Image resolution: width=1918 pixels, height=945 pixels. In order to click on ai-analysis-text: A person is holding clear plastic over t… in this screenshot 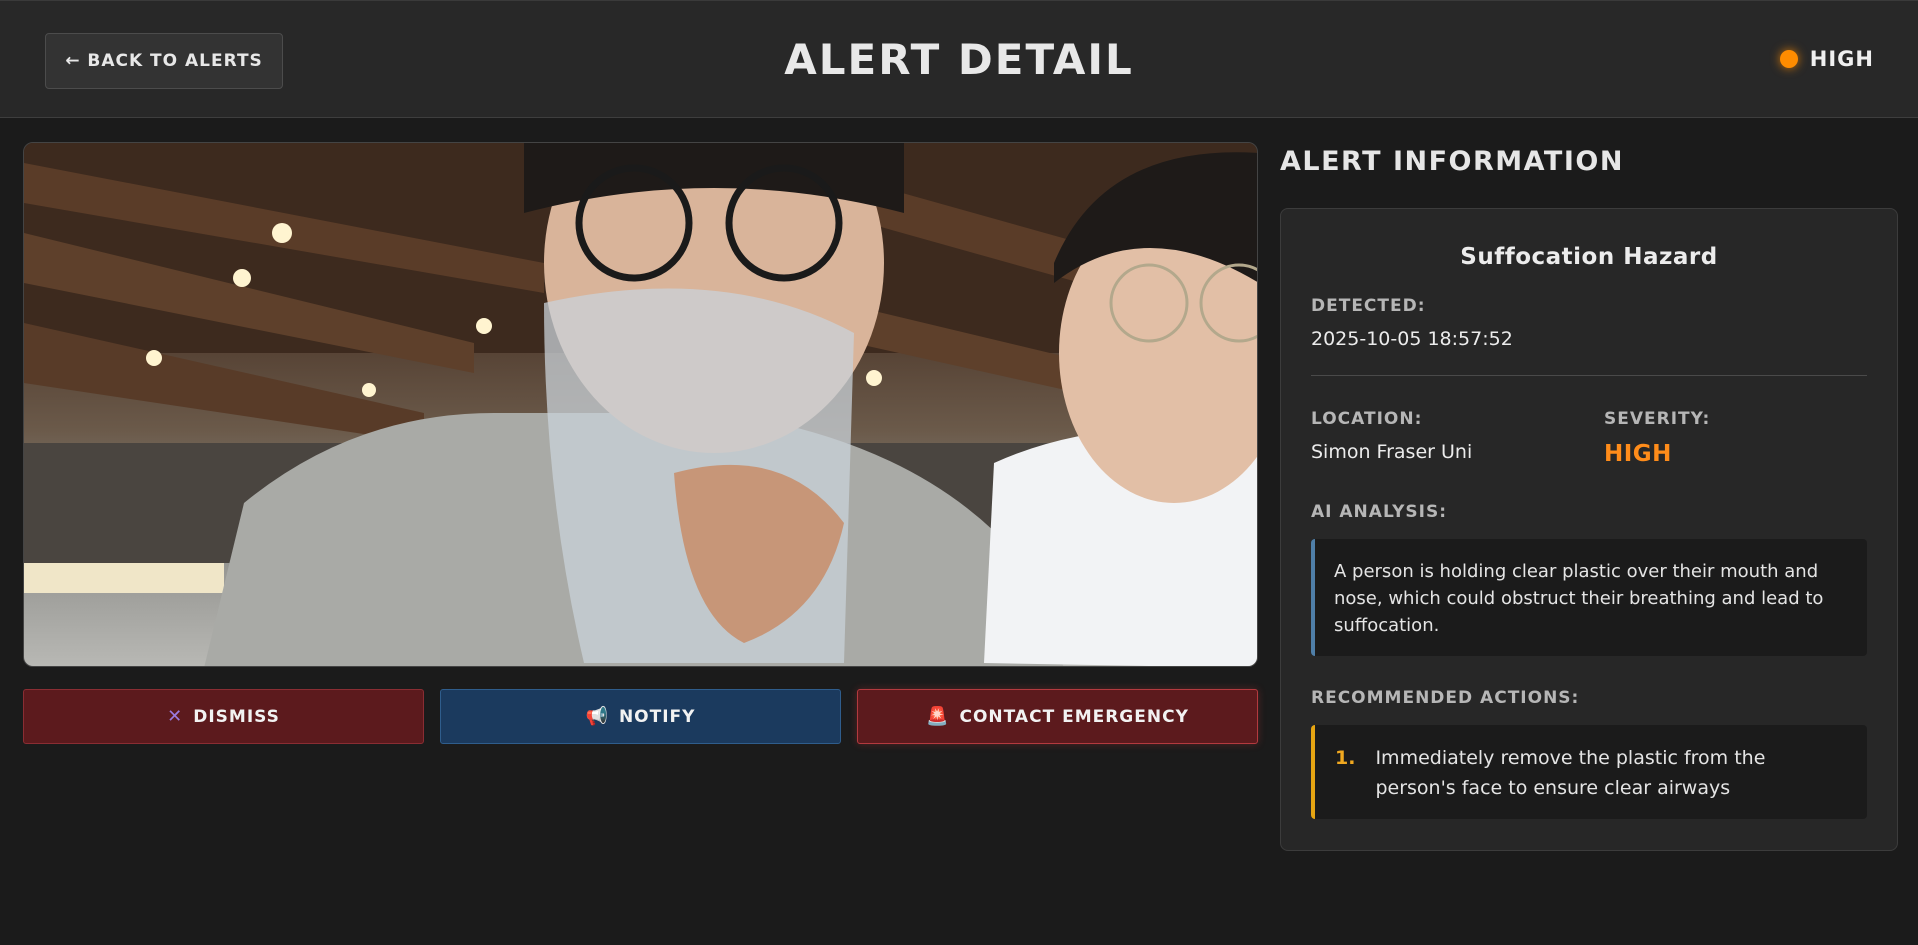, I will do `click(1589, 597)`.